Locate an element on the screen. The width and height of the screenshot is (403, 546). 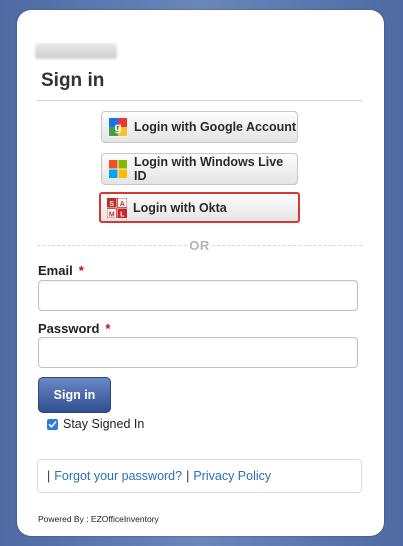
okta-login-label: Login with Okta is located at coordinates (180, 207).